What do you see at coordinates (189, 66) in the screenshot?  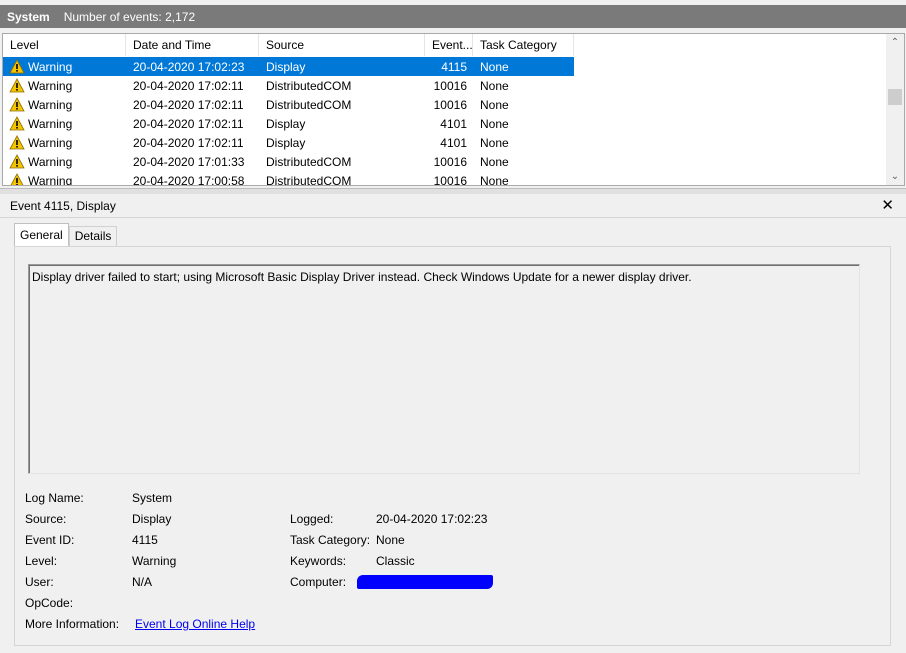 I see `cell-date: 20-04-2020 17:02:23` at bounding box center [189, 66].